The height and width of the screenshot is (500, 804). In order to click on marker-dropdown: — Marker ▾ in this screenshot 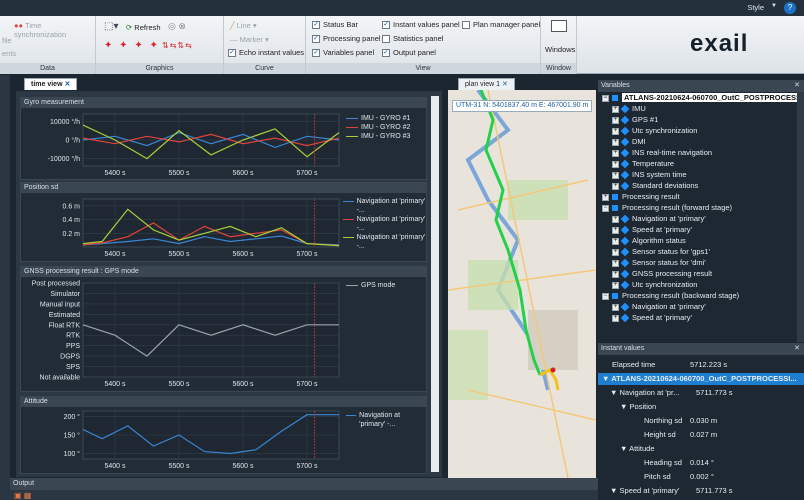, I will do `click(249, 39)`.